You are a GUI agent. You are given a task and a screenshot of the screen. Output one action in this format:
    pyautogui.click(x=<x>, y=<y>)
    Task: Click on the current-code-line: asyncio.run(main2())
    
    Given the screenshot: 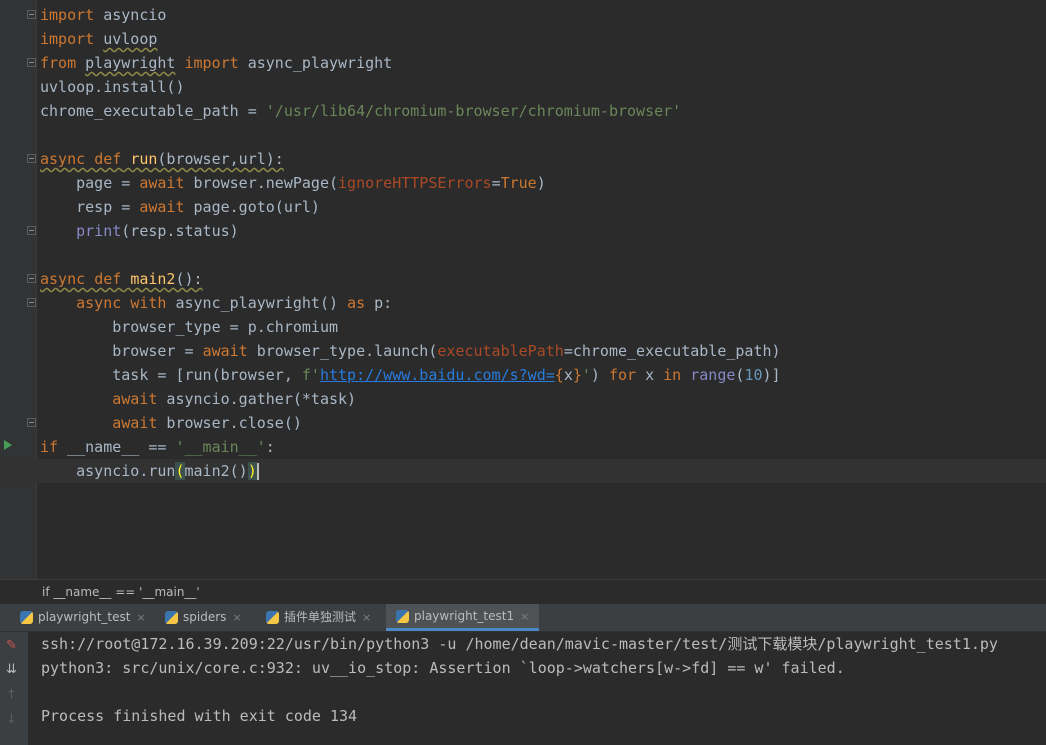 What is the action you would take?
    pyautogui.click(x=523, y=471)
    